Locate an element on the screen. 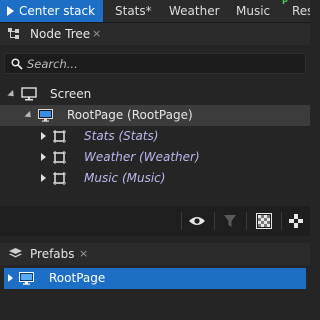 Image resolution: width=320 pixels, height=320 pixels. prefabs-header: Prefabs × is located at coordinates (155, 254).